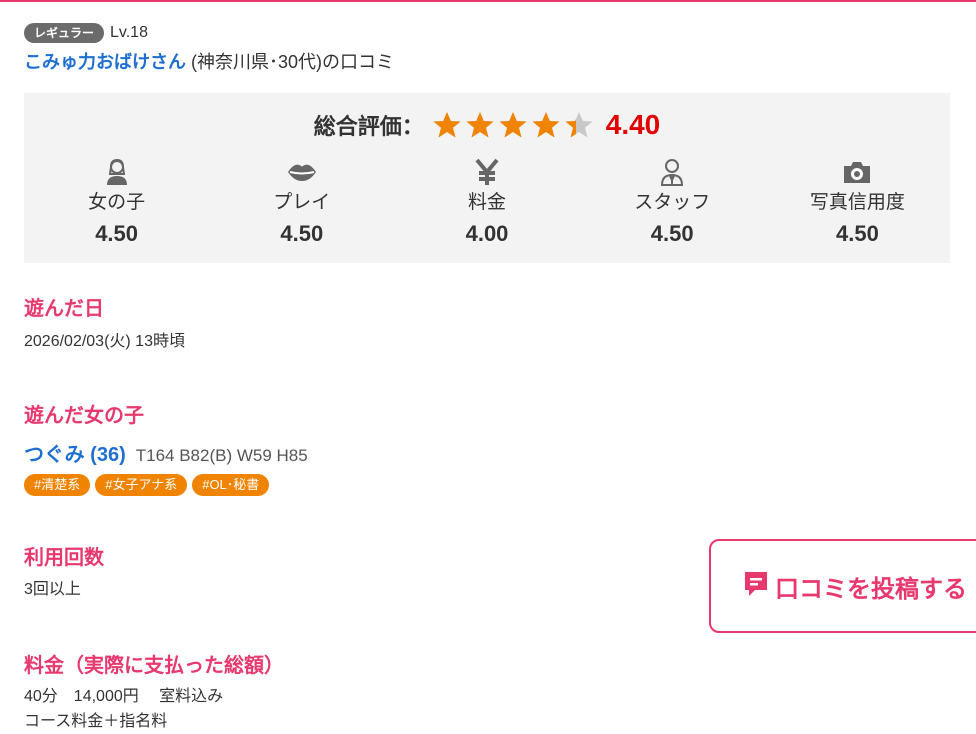  What do you see at coordinates (104, 341) in the screenshot?
I see `visit-date-value: 2026/02/03(火) 13時頃` at bounding box center [104, 341].